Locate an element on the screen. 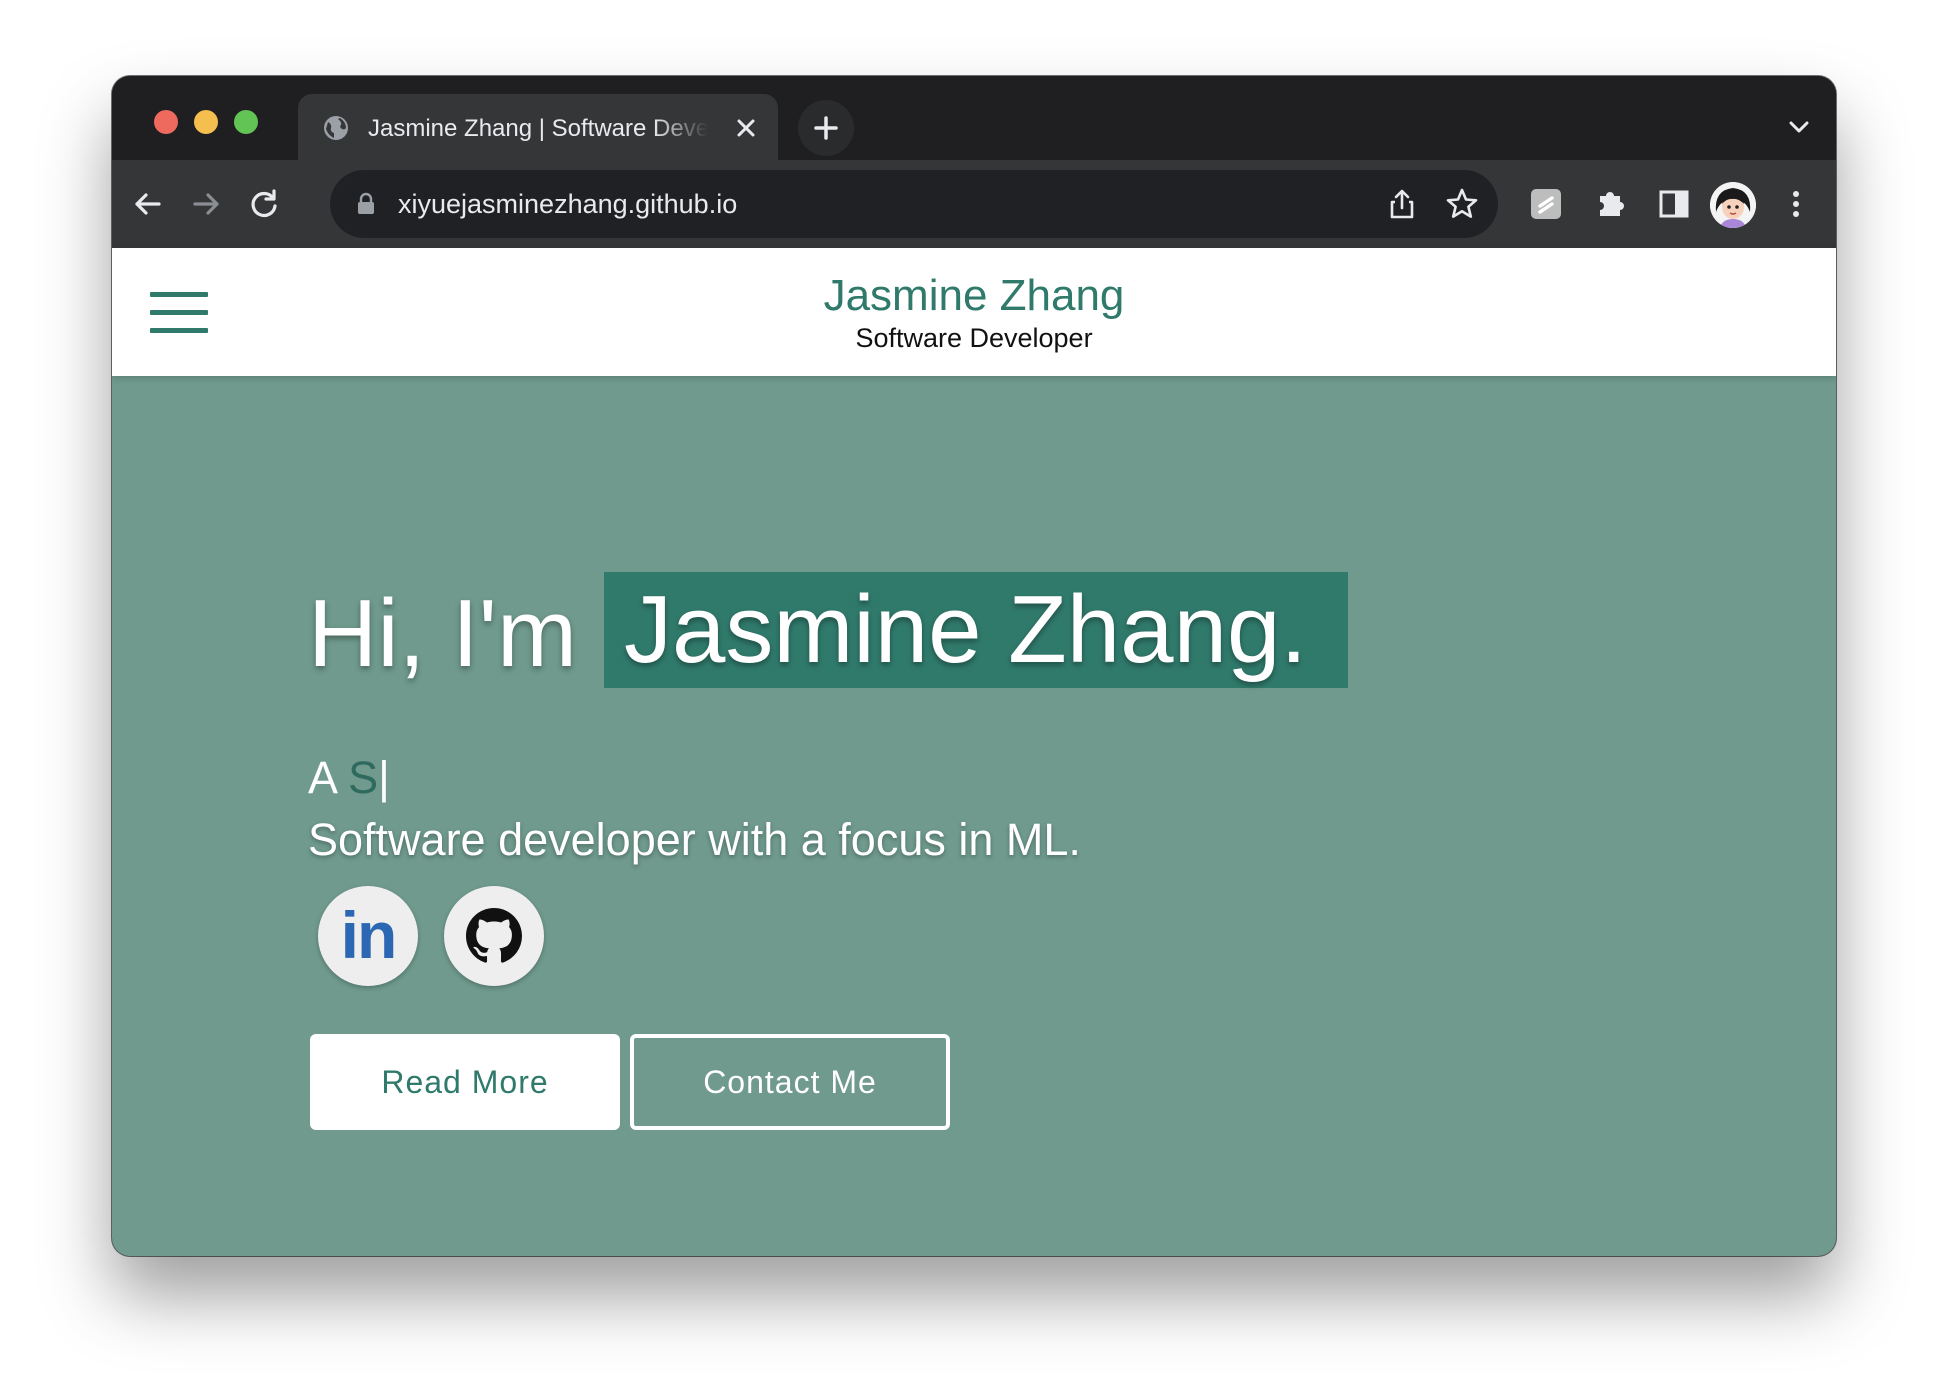 The width and height of the screenshot is (1948, 1398). browser-toolbar: xiyuejasminezhang.github.io is located at coordinates (974, 204).